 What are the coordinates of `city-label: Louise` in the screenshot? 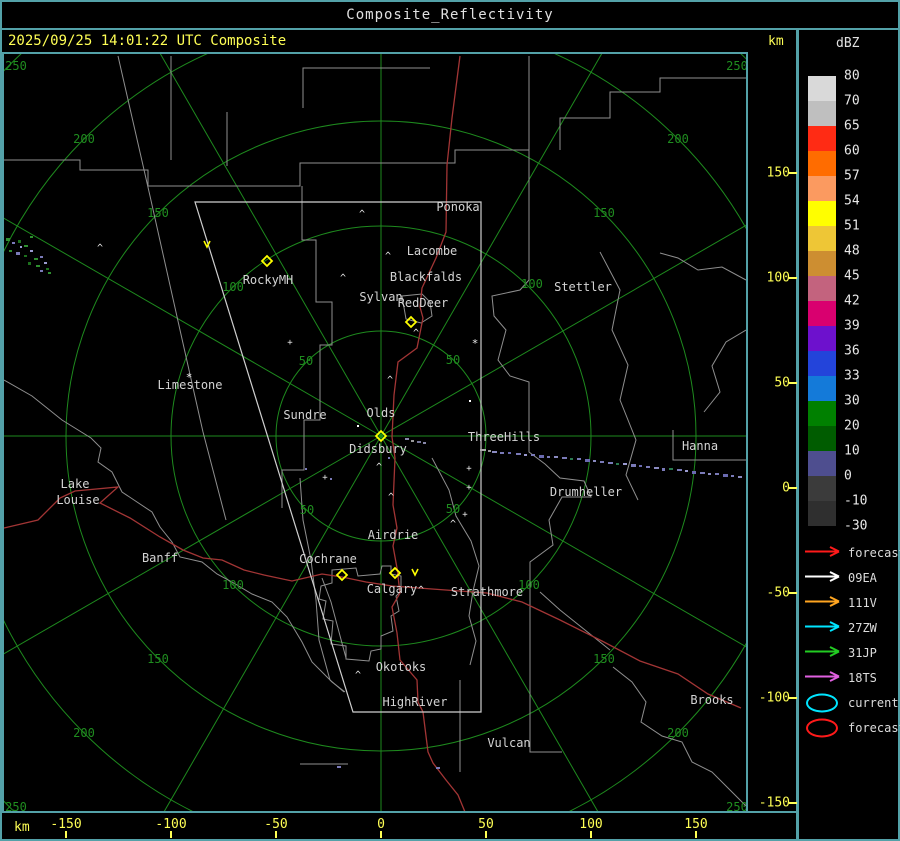 It's located at (77, 500).